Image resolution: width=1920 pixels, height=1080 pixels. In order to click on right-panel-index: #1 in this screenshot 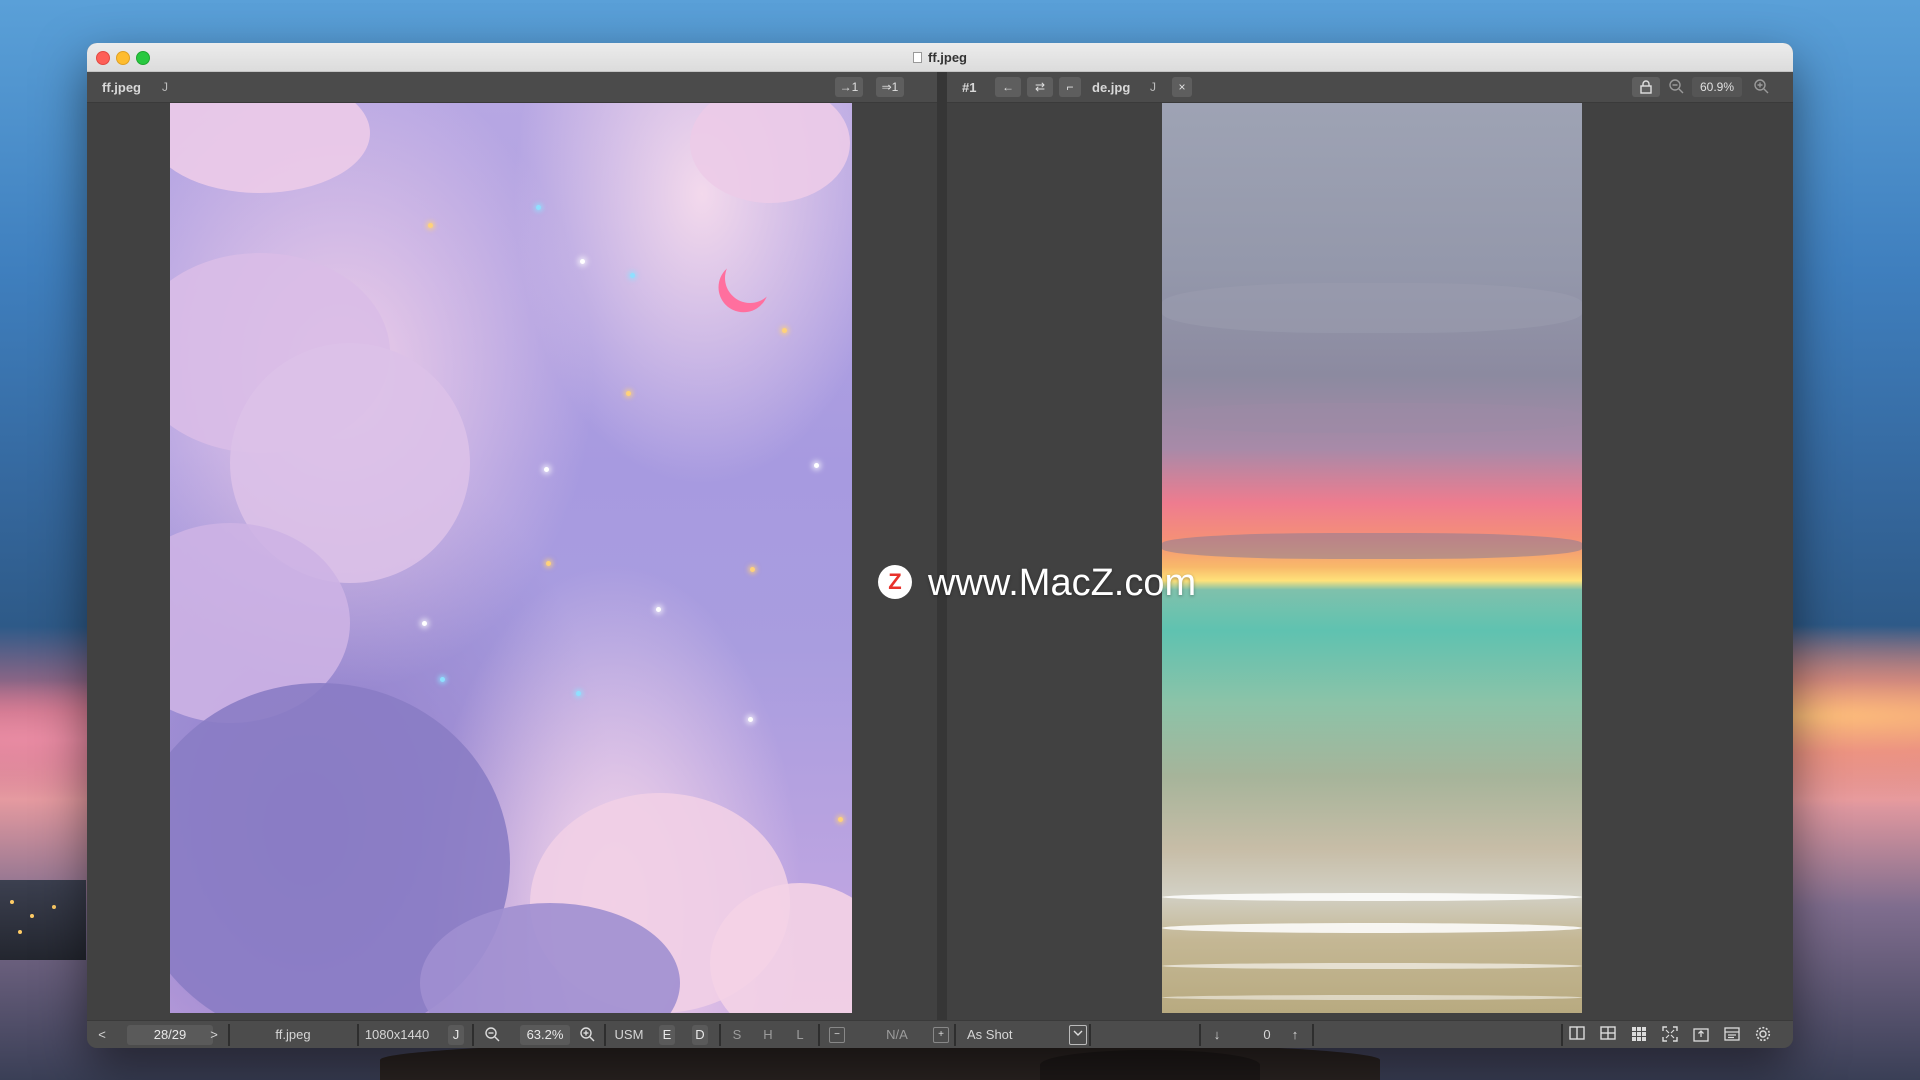, I will do `click(969, 87)`.